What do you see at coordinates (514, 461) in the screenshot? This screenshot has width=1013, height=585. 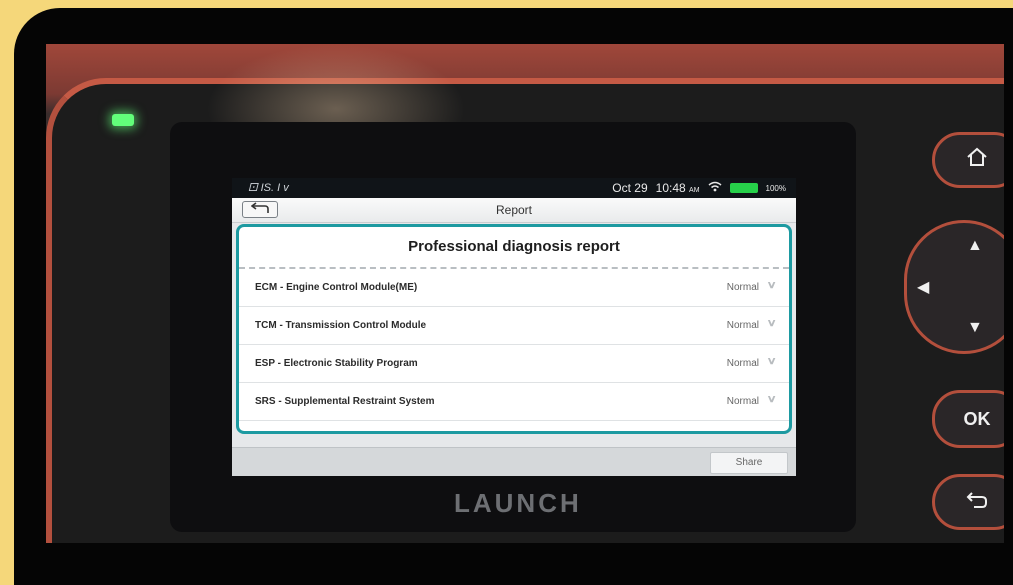 I see `bottom-bar: Share` at bounding box center [514, 461].